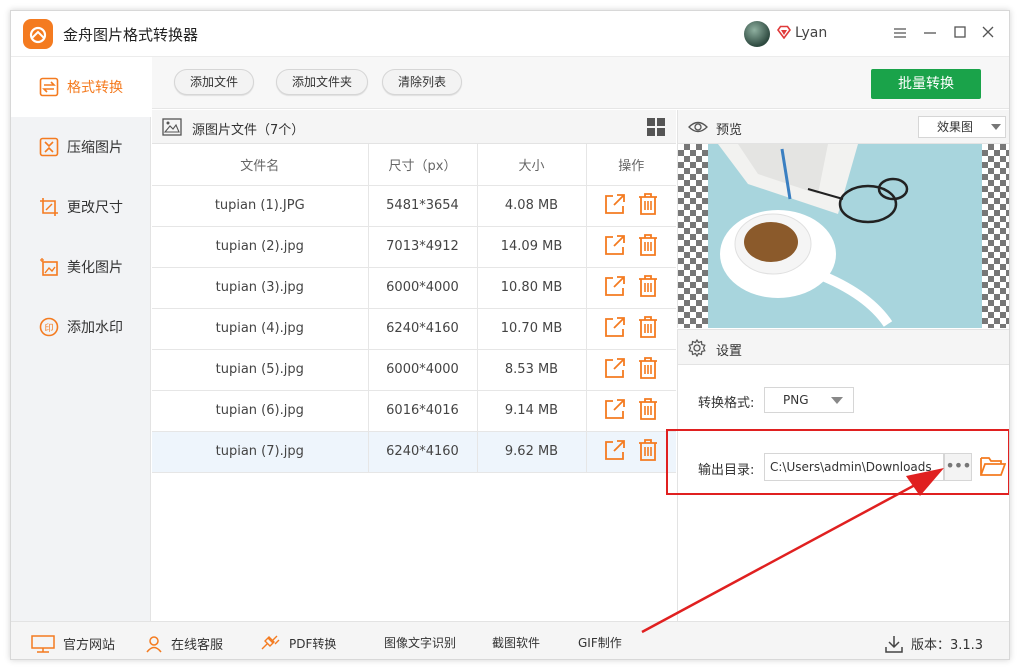 The height and width of the screenshot is (670, 1020). I want to click on avatar, so click(757, 34).